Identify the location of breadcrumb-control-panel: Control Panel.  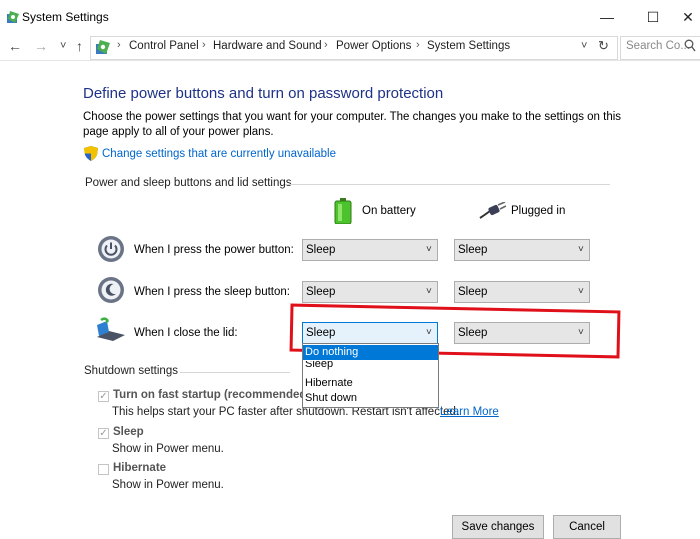
(164, 46).